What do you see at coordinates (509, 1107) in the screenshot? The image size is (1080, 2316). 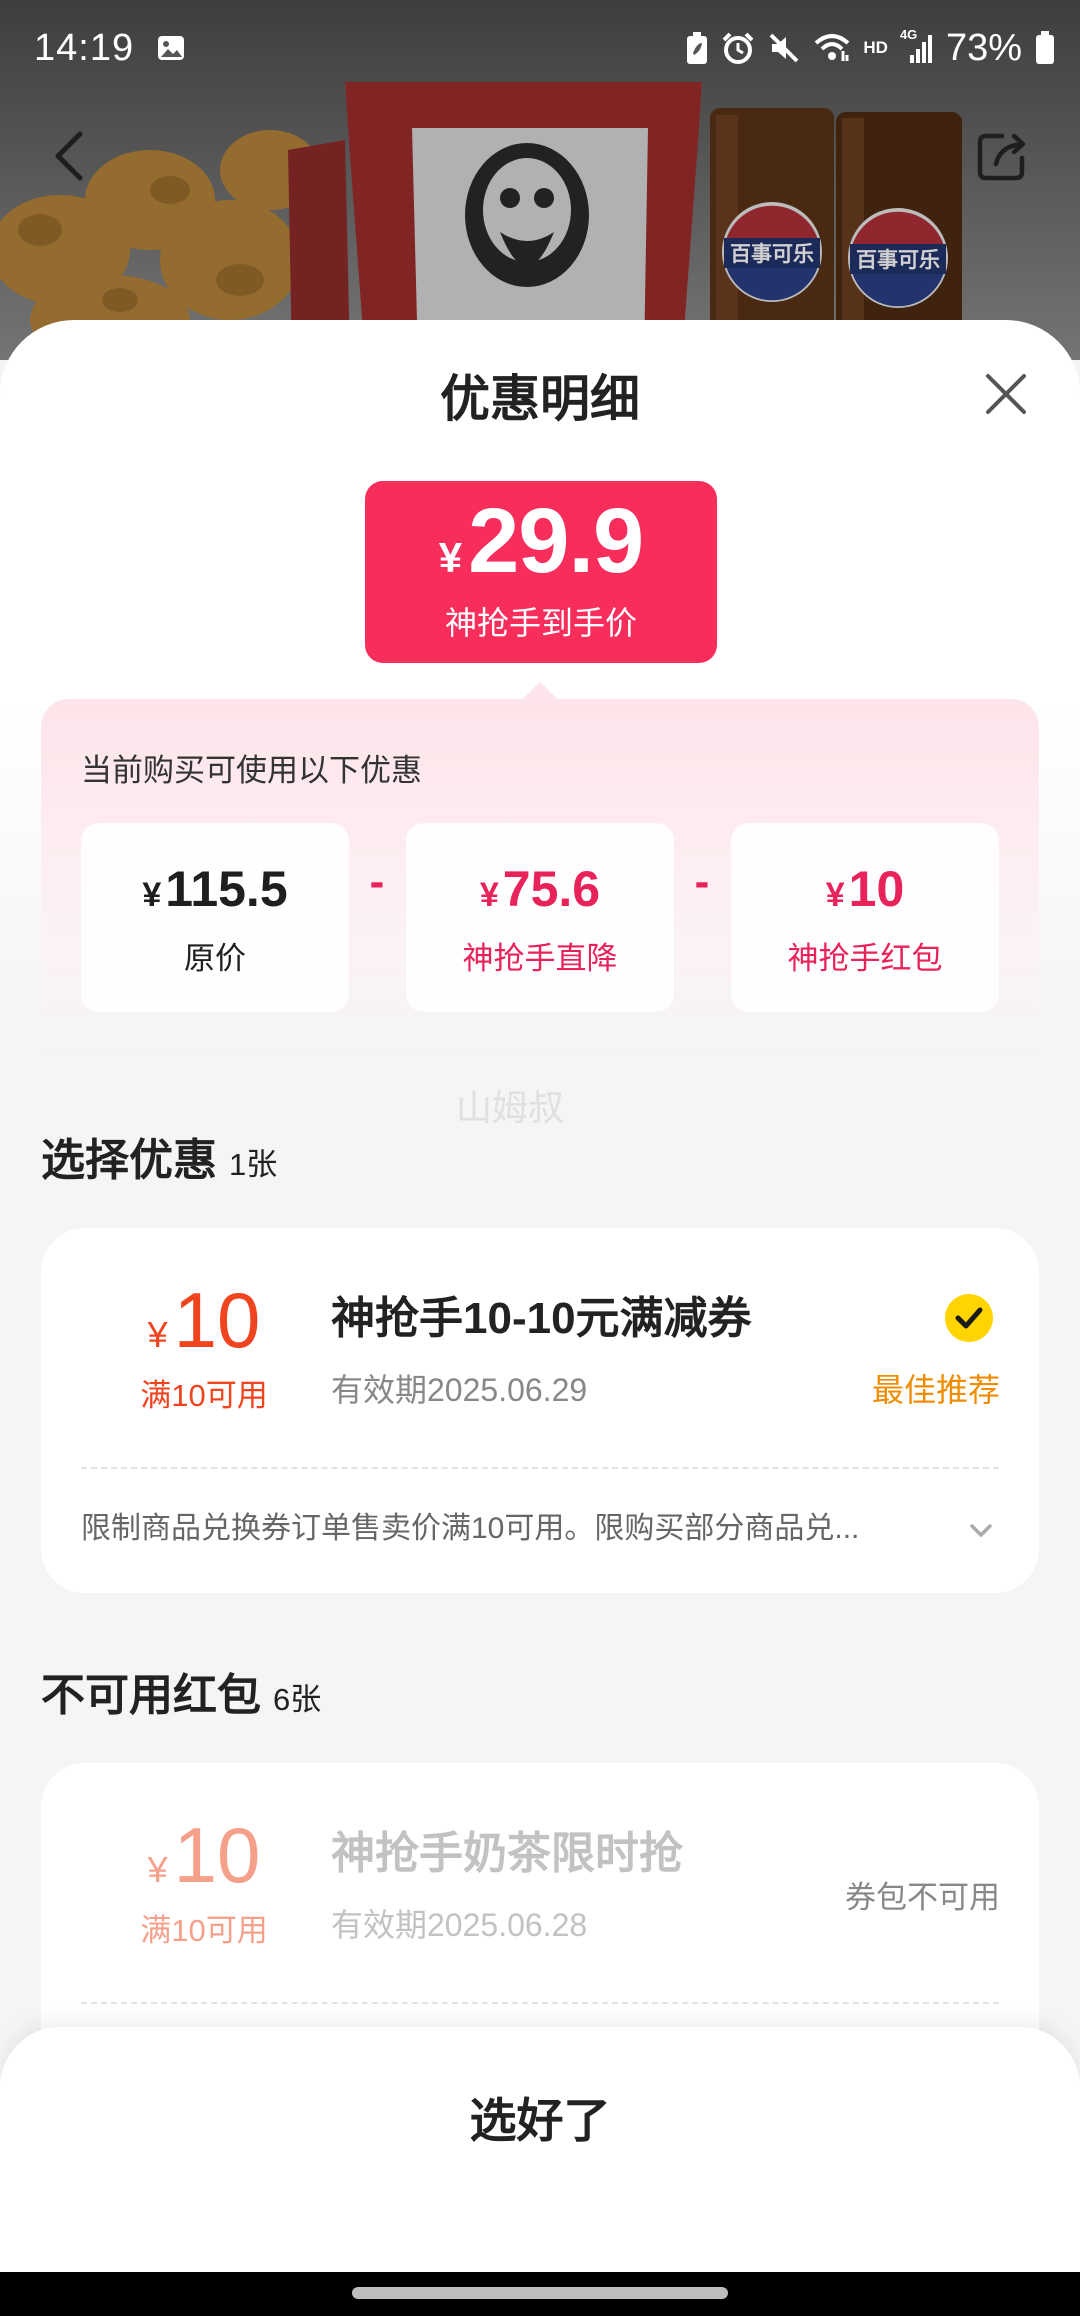 I see `watermark: 山姆叔` at bounding box center [509, 1107].